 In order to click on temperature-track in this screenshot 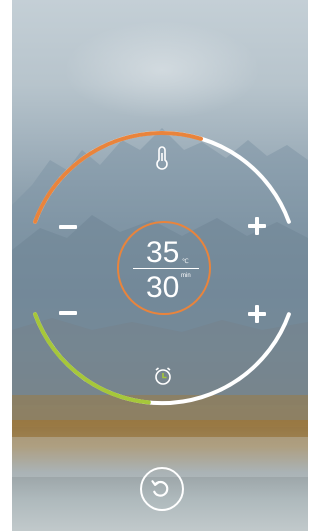, I will do `click(162, 177)`.